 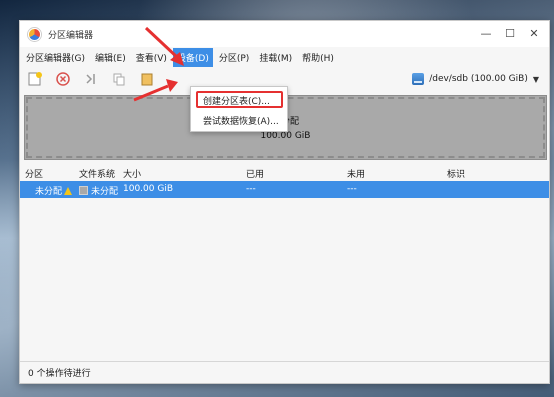 I want to click on new-partition-icon, so click(x=35, y=79).